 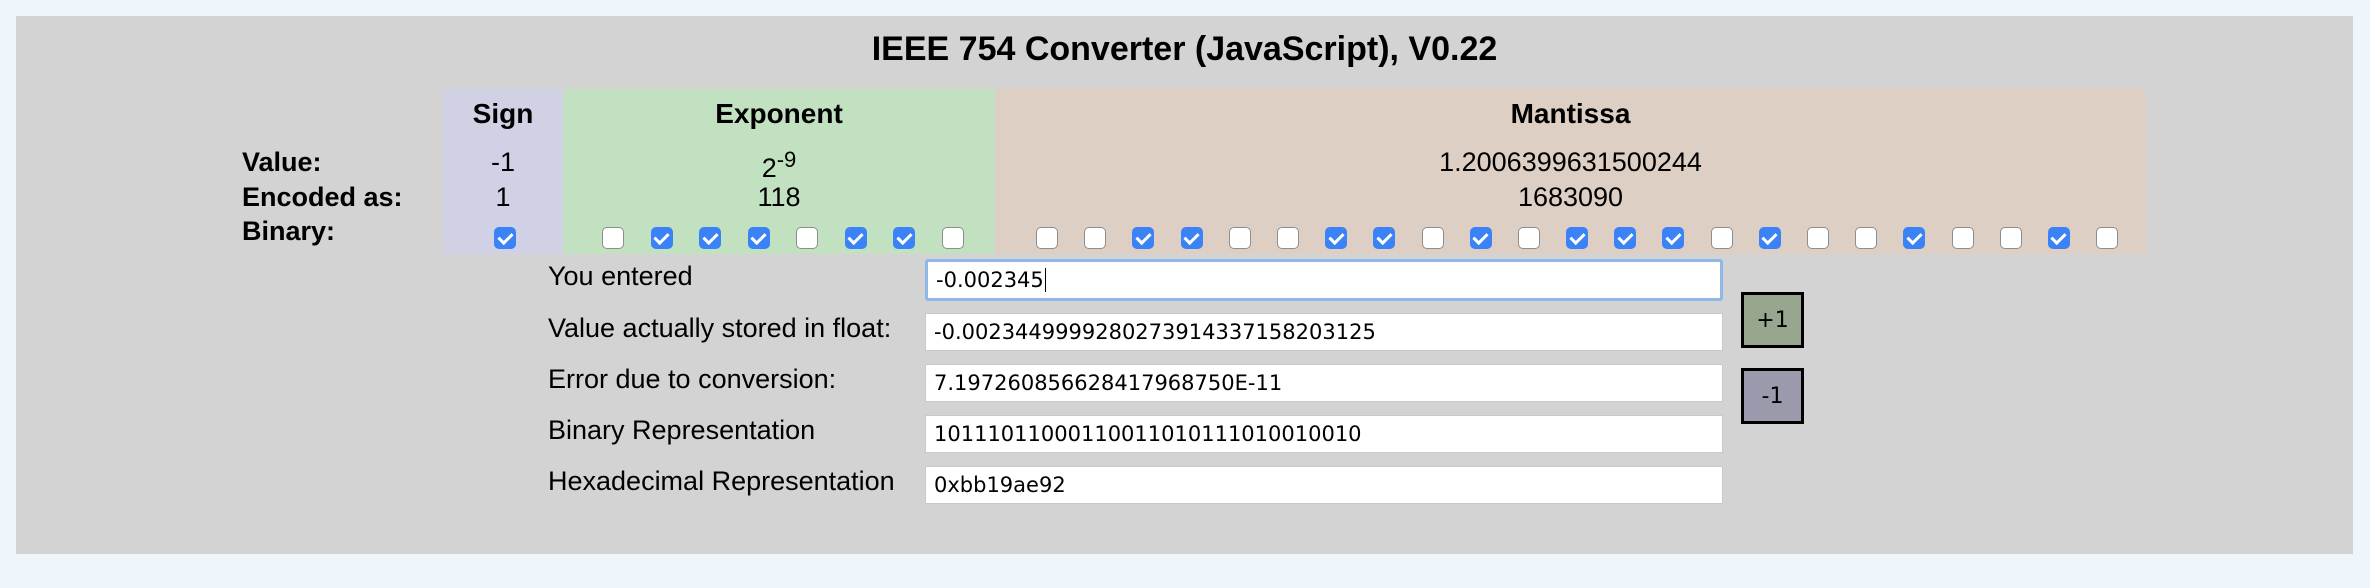 What do you see at coordinates (1324, 383) in the screenshot?
I see `error-field: 7.197260856628417968750E-11` at bounding box center [1324, 383].